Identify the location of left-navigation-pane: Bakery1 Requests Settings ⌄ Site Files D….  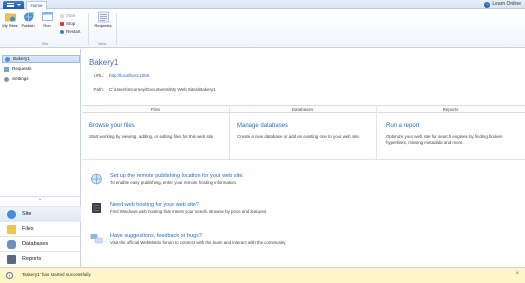
(40, 158).